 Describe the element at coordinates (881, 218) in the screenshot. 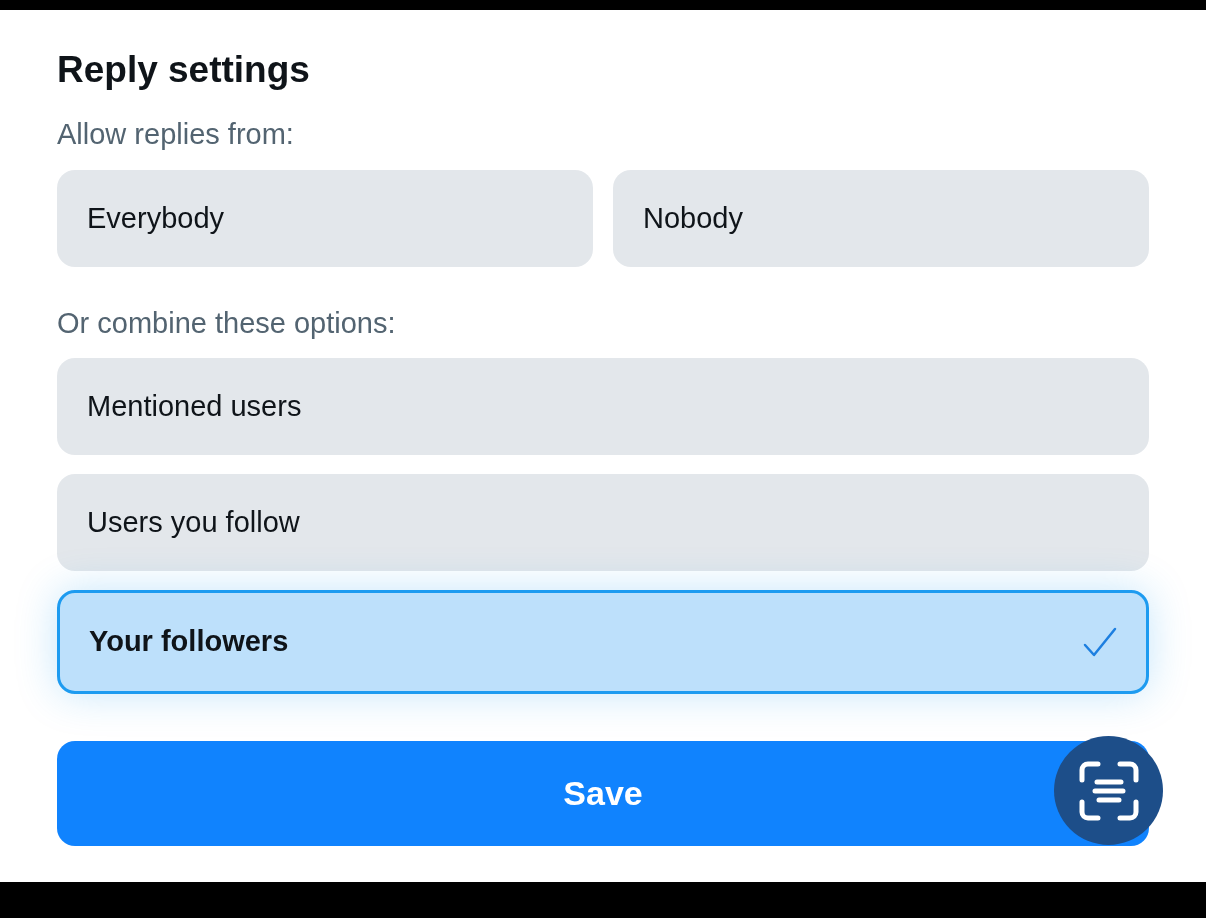

I see `reply-option: Nobody` at that location.